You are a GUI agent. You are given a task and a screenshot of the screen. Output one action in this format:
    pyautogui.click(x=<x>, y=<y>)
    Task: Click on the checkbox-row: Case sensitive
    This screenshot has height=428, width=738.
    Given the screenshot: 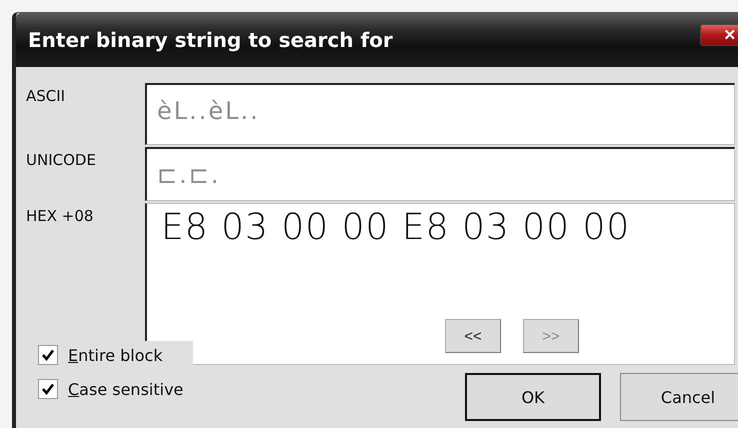 What is the action you would take?
    pyautogui.click(x=105, y=389)
    